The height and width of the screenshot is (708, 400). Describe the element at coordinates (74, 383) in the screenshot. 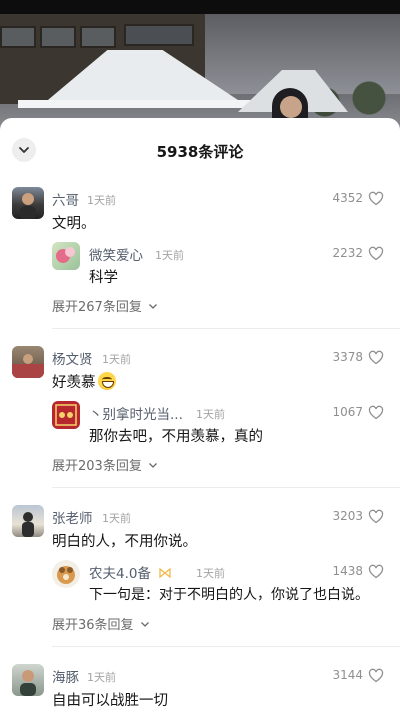

I see `comment-text-content: 好羡慕` at that location.